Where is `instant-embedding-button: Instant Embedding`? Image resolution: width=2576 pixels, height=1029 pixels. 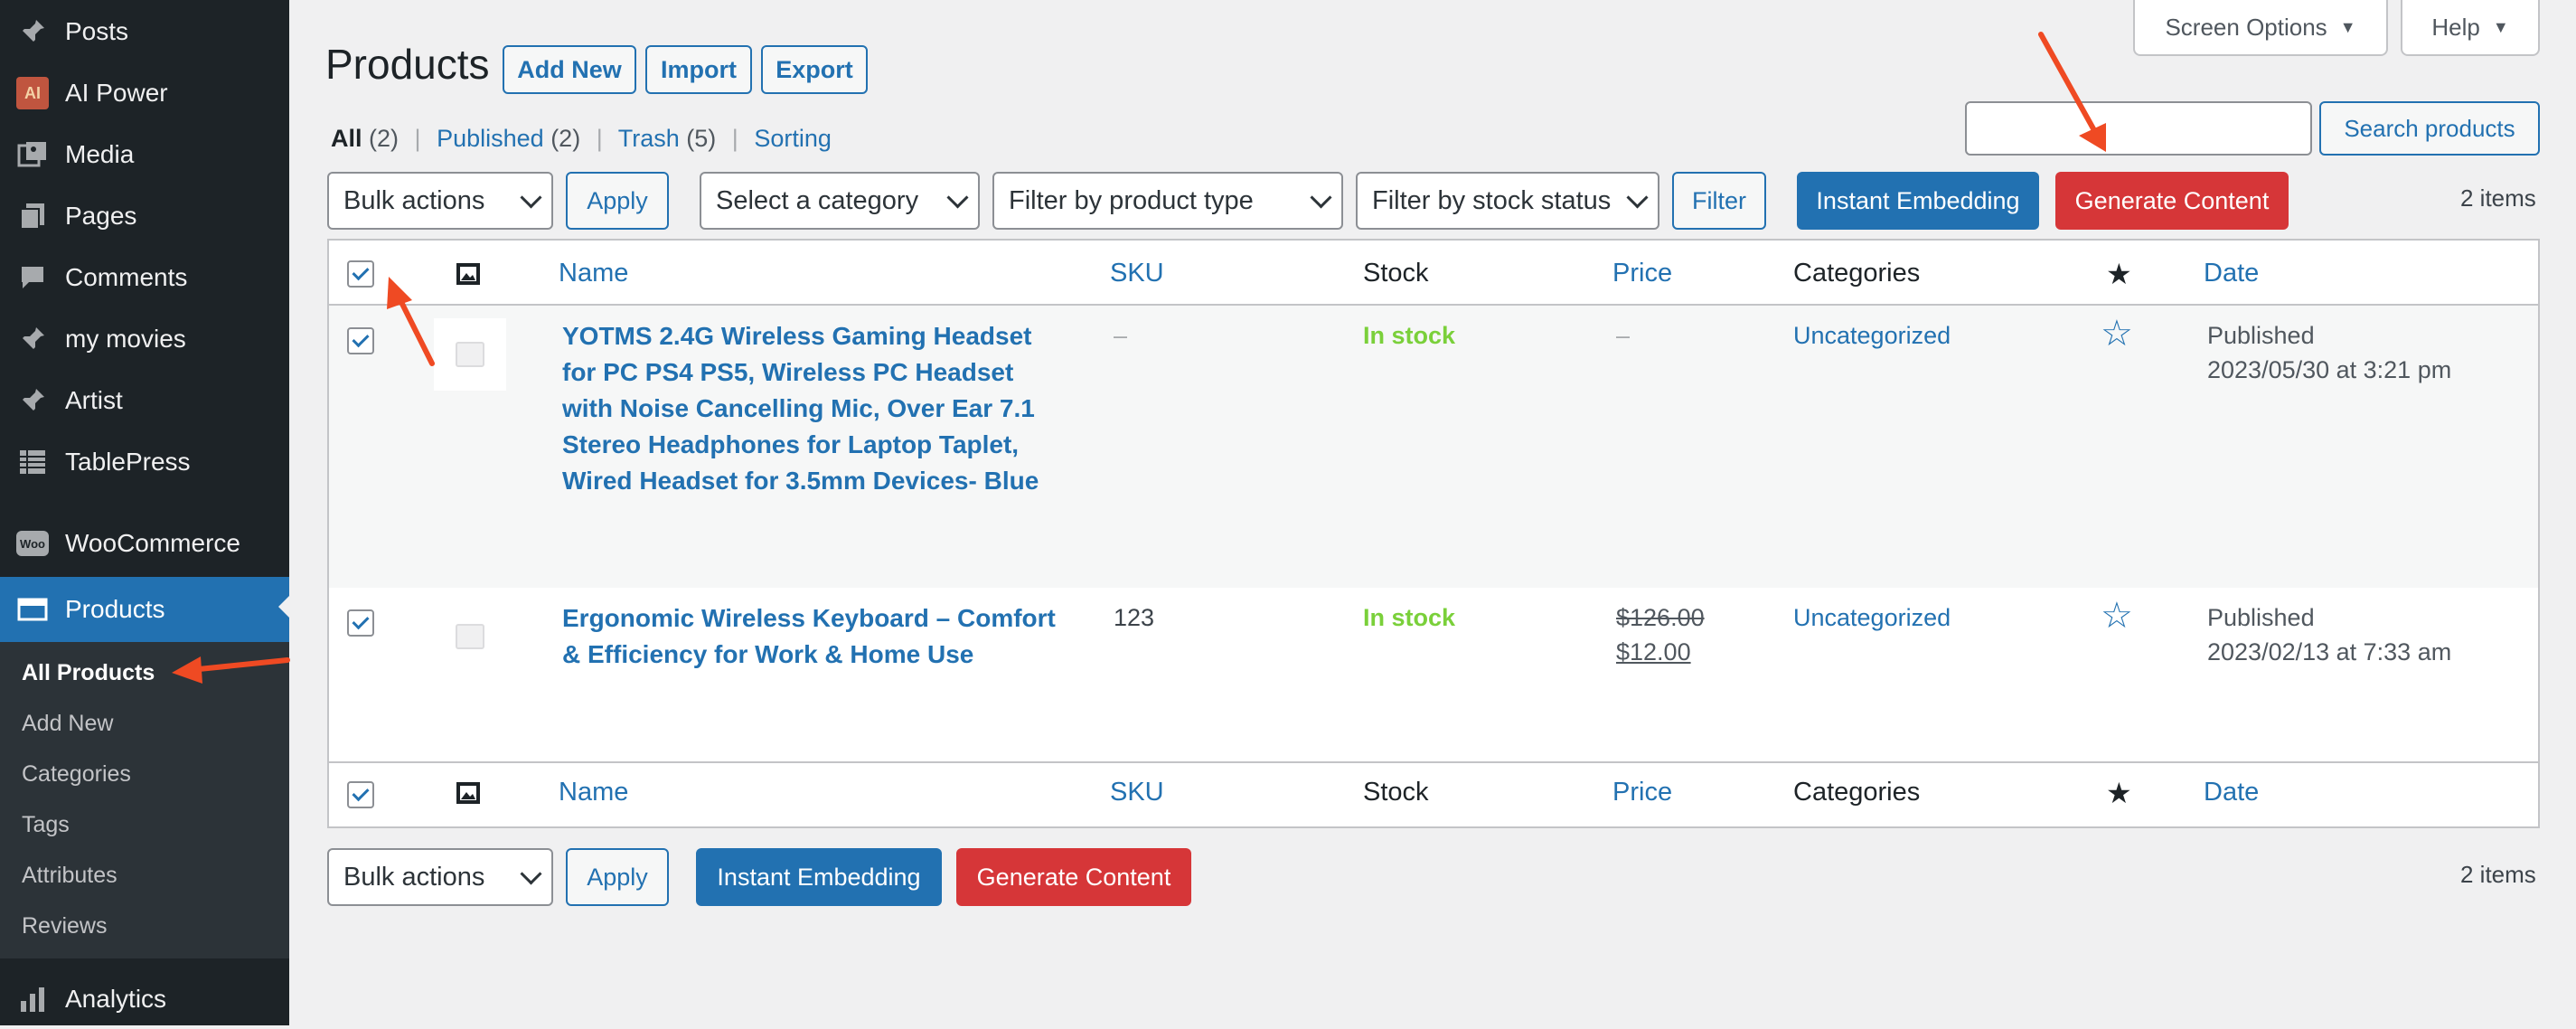 instant-embedding-button: Instant Embedding is located at coordinates (1918, 201).